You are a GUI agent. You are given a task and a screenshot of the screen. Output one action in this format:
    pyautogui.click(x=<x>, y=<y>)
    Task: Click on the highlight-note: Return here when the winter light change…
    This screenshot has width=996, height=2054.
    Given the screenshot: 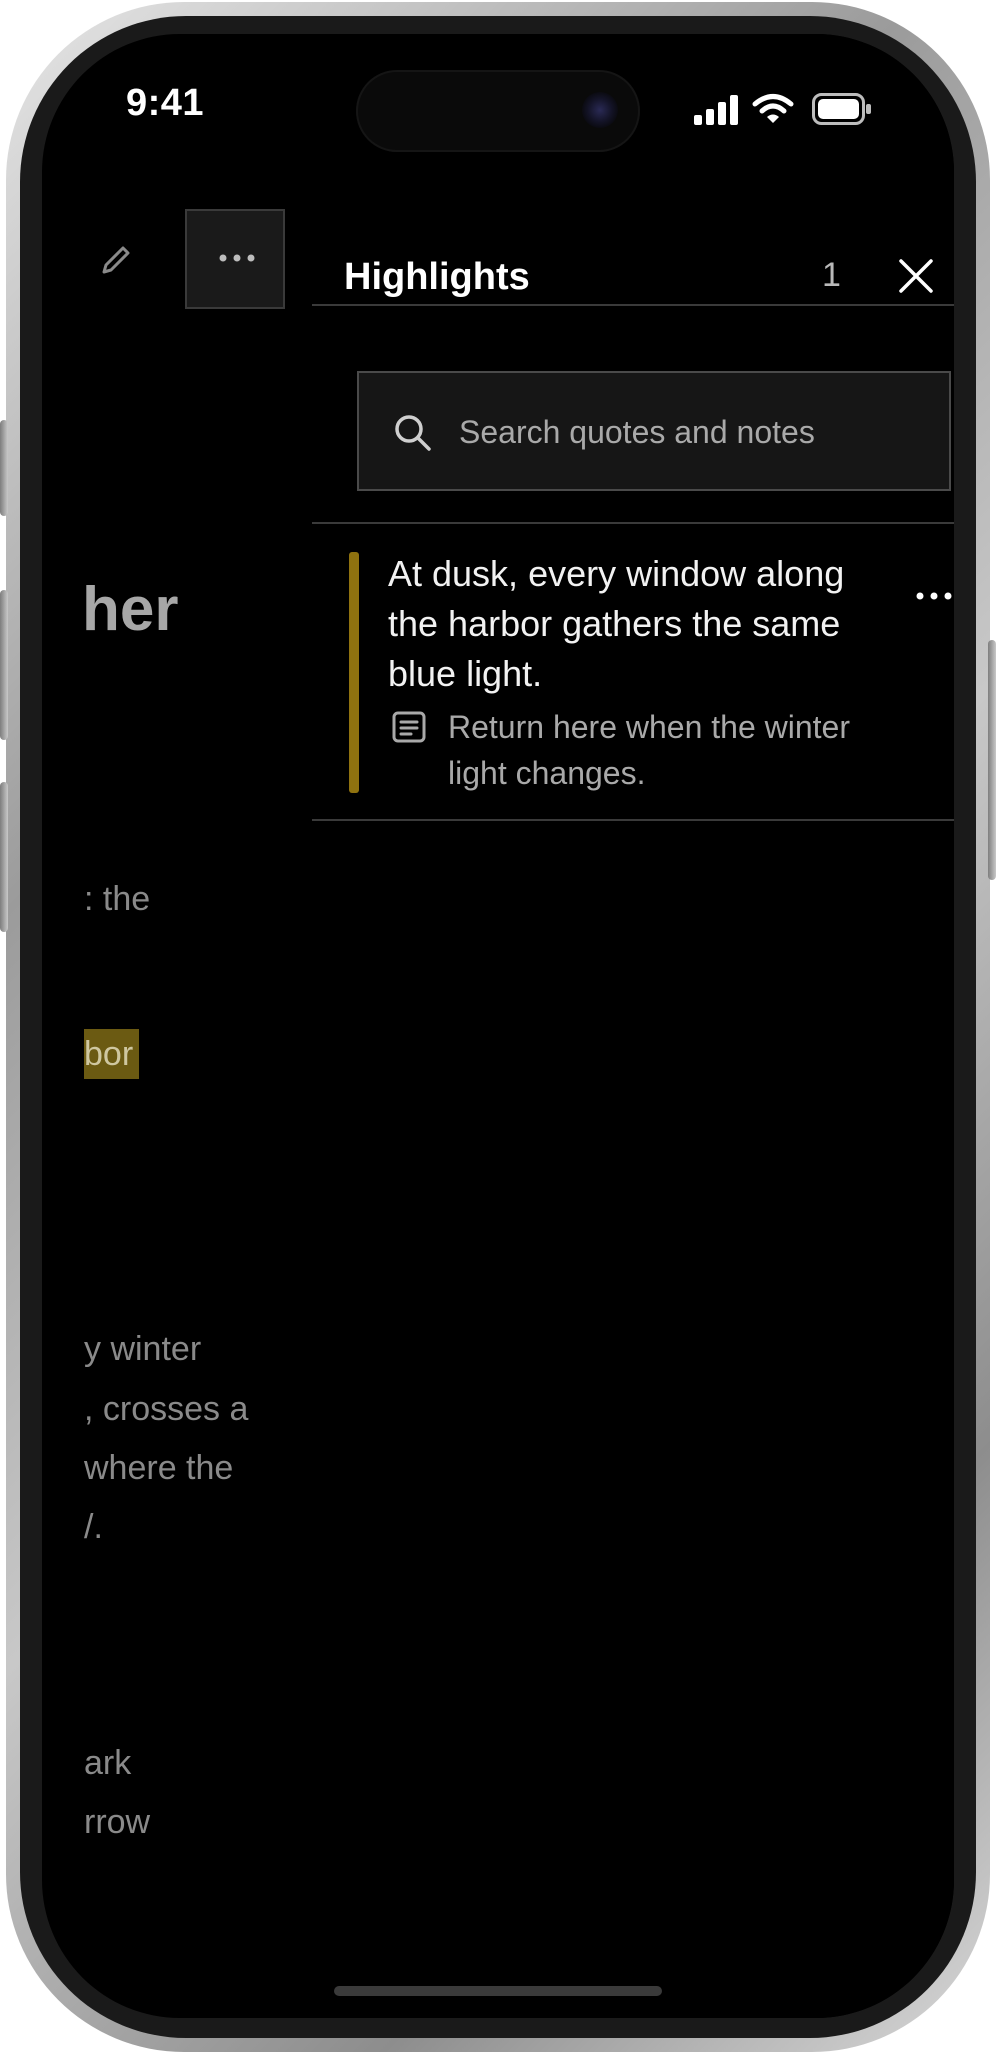 What is the action you would take?
    pyautogui.click(x=649, y=750)
    